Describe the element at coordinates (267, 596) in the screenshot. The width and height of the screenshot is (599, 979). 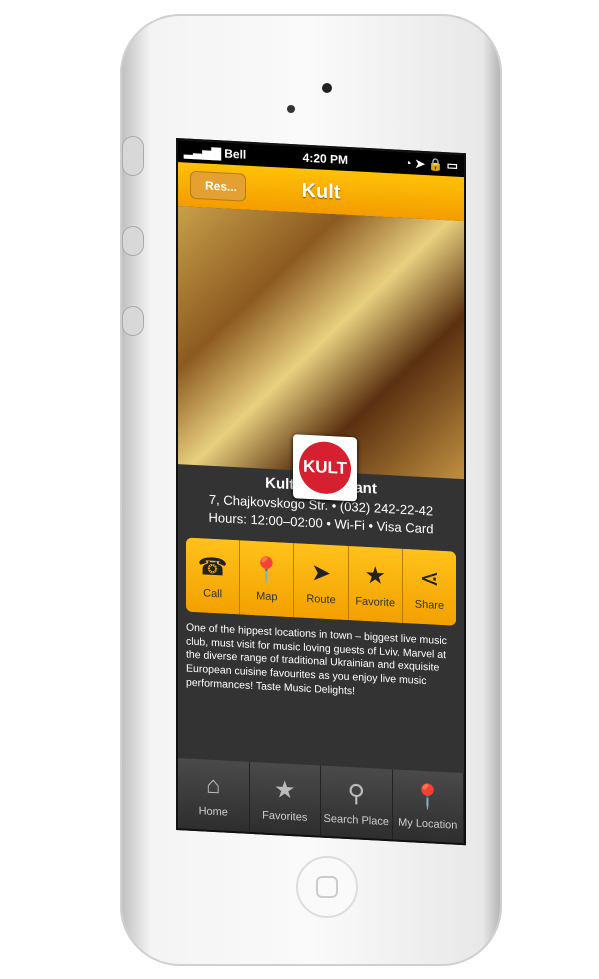
I see `action-label: Map` at that location.